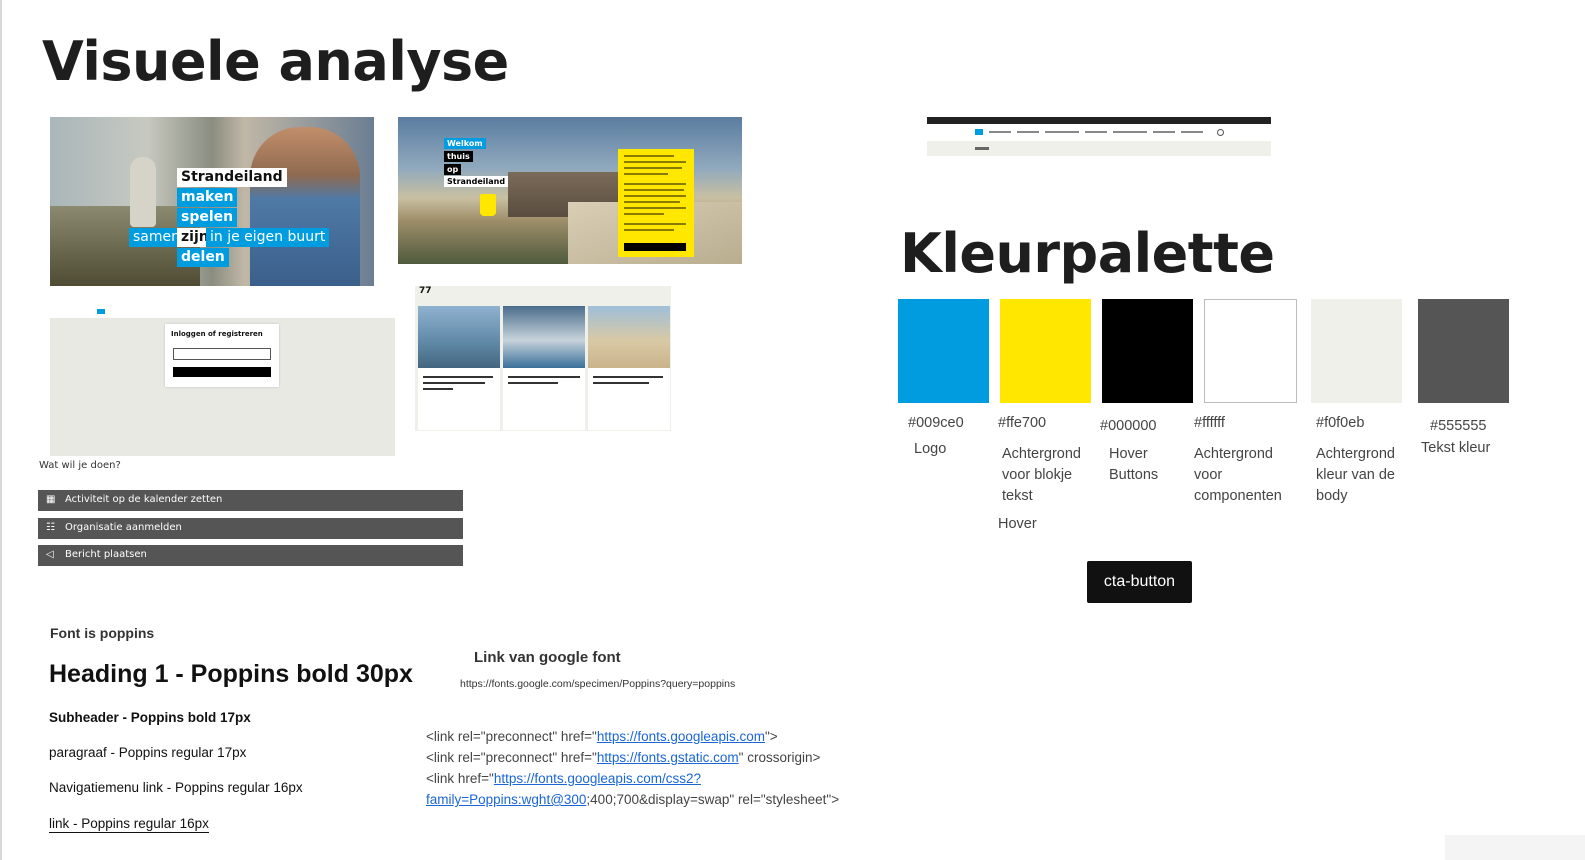 This screenshot has height=860, width=1585. I want to click on font-link-sample: link - Poppins regular 16px, so click(129, 824).